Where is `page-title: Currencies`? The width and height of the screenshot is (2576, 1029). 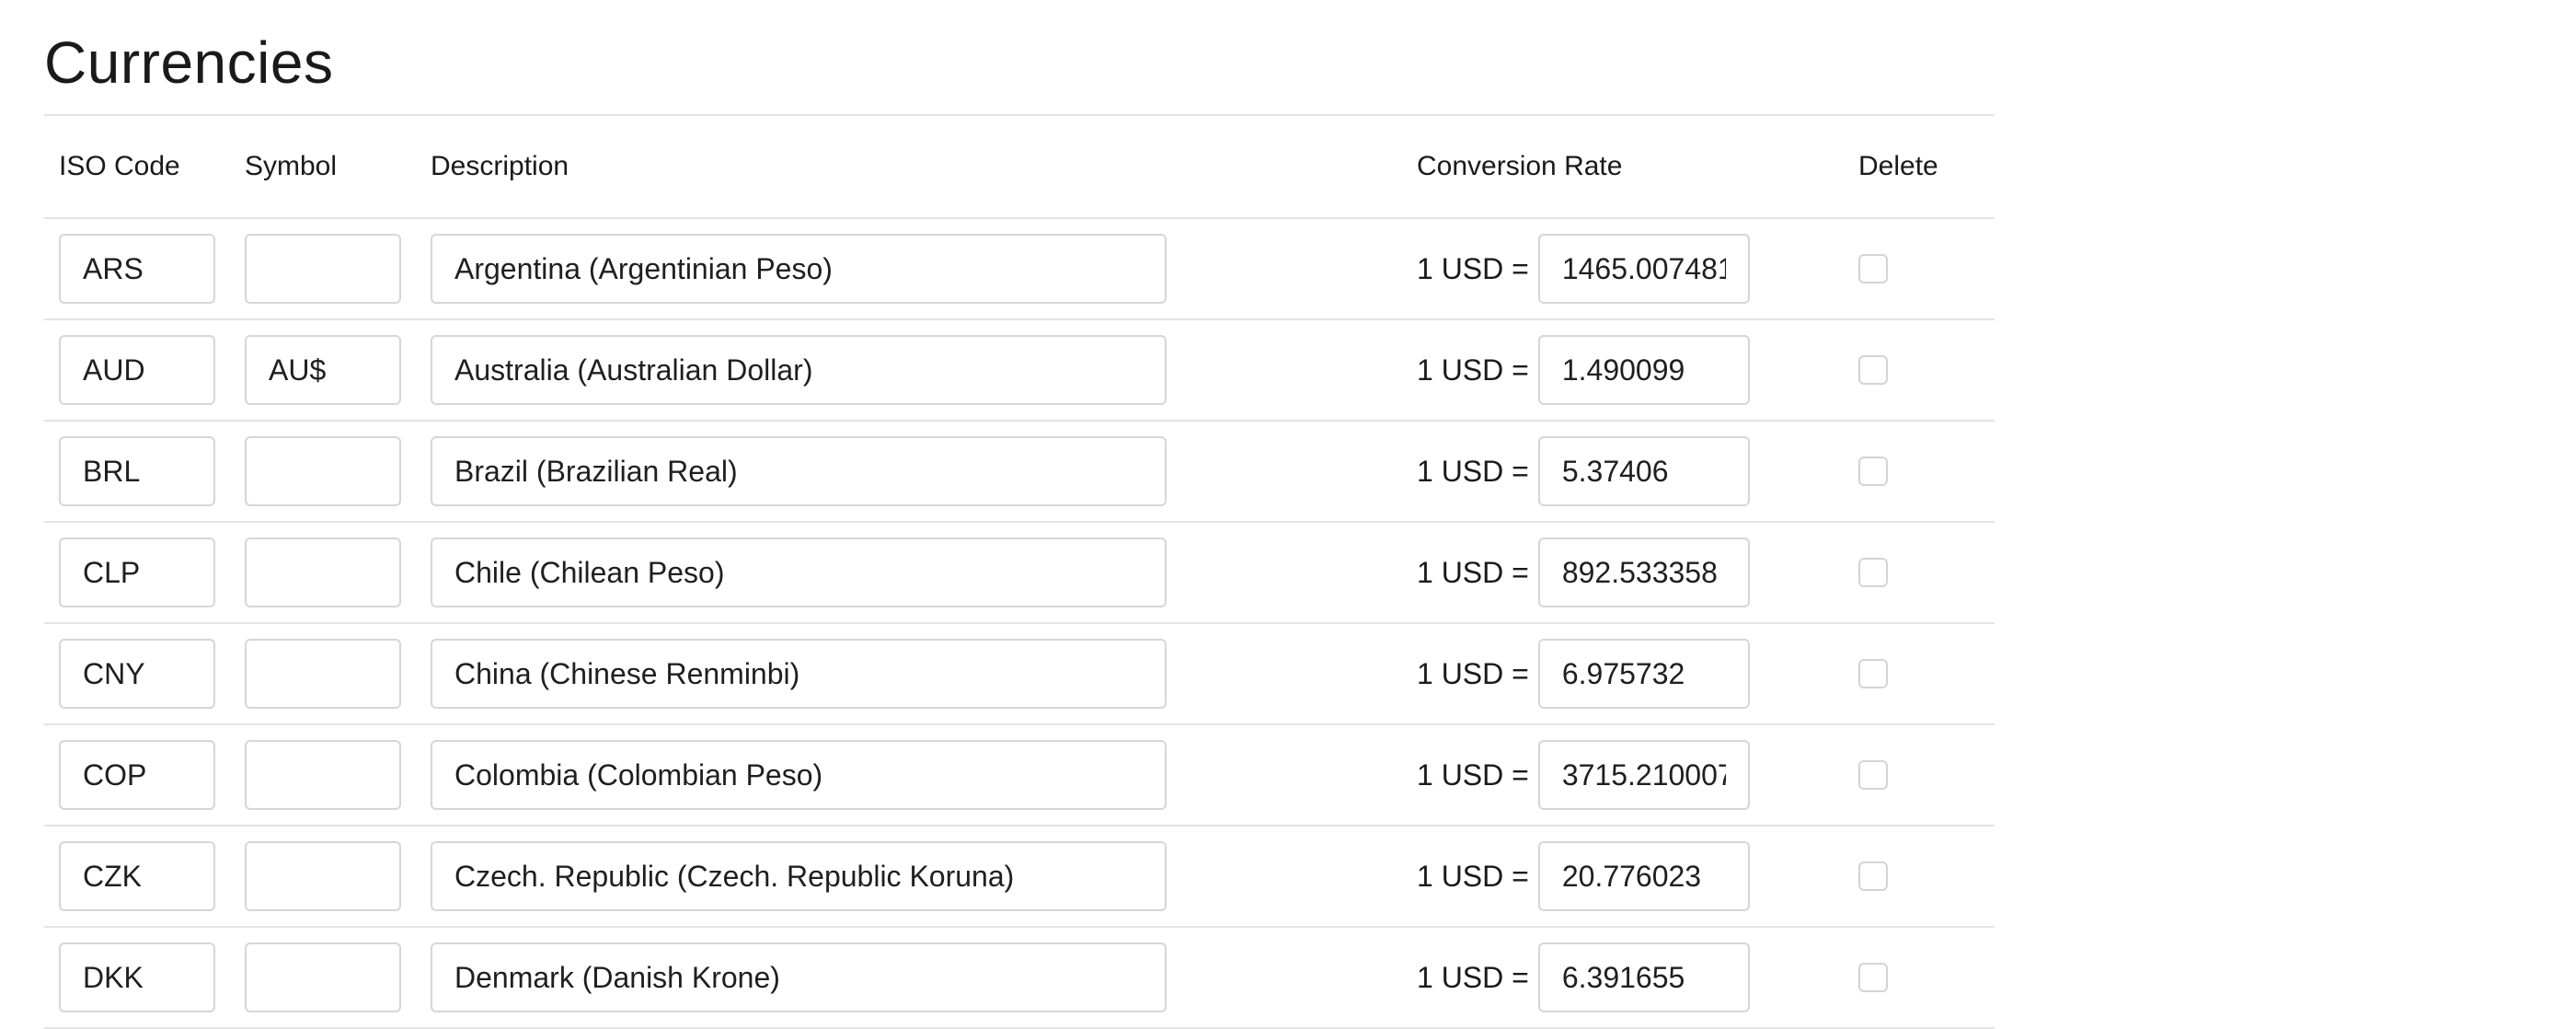 page-title: Currencies is located at coordinates (189, 62).